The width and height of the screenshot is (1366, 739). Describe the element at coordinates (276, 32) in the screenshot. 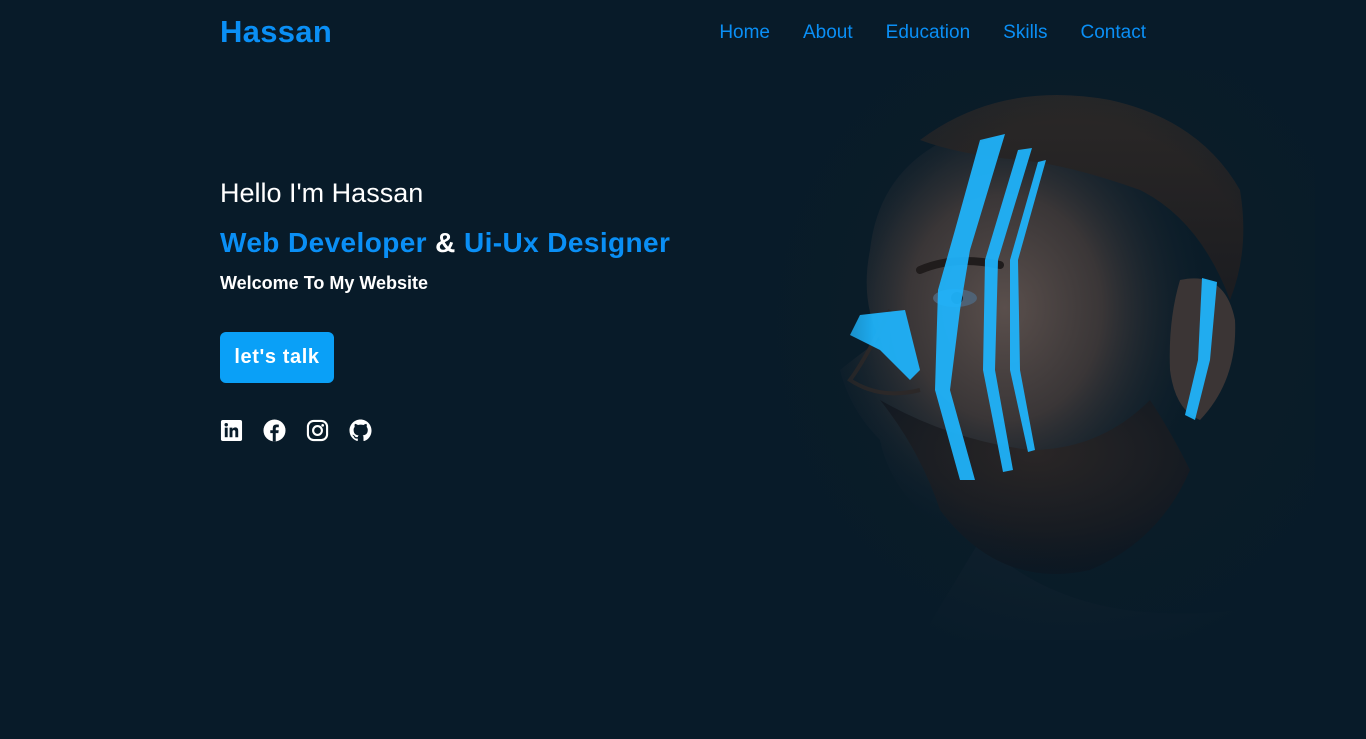

I see `site-logo: Hassan` at that location.